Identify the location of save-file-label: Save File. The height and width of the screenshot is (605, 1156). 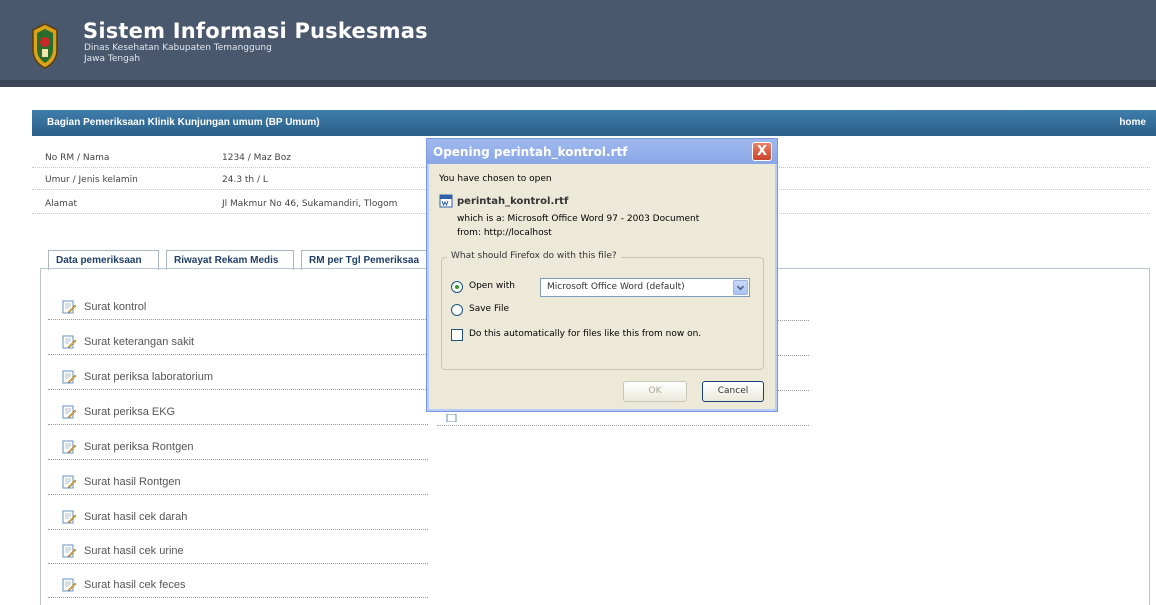
(489, 309).